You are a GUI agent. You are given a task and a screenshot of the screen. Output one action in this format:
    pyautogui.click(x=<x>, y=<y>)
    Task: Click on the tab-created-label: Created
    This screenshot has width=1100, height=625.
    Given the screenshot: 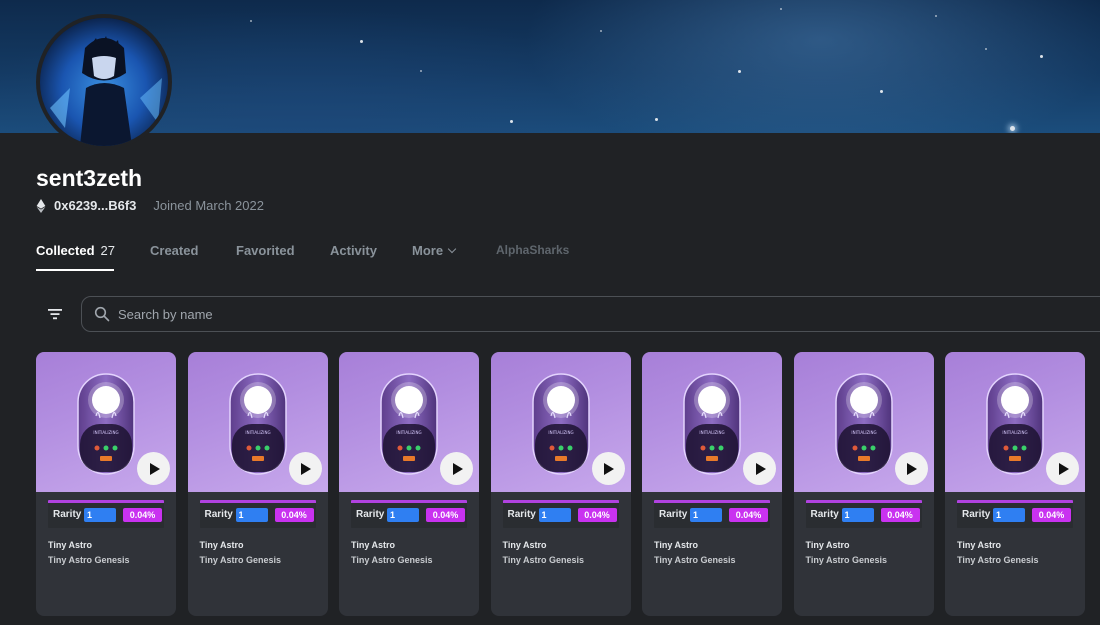 What is the action you would take?
    pyautogui.click(x=174, y=250)
    